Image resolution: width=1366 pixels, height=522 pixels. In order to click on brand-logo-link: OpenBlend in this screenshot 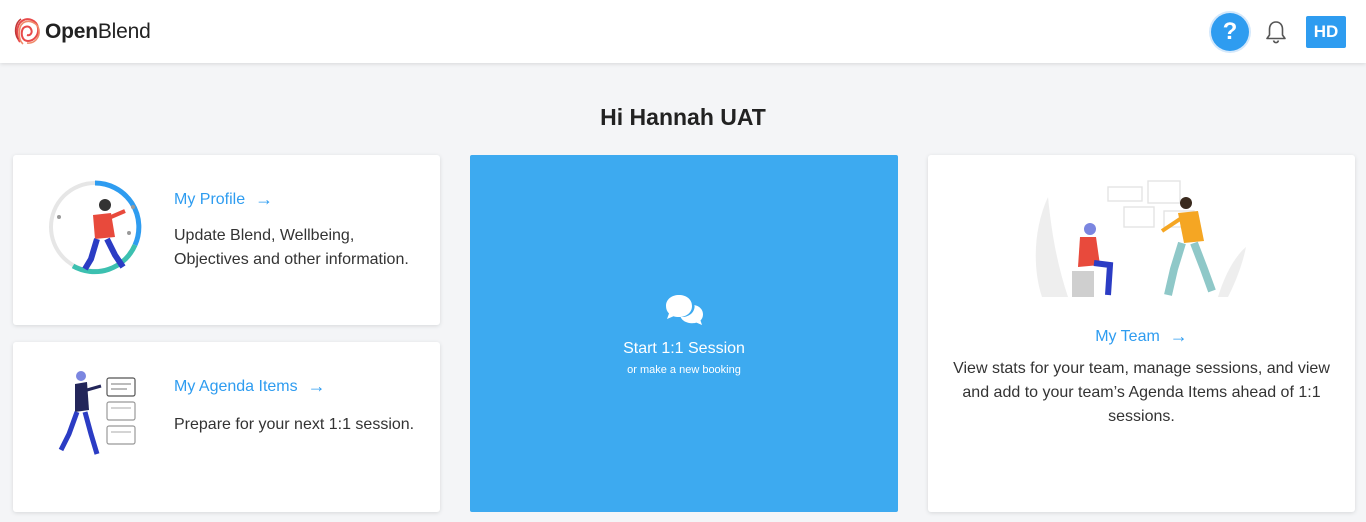, I will do `click(82, 32)`.